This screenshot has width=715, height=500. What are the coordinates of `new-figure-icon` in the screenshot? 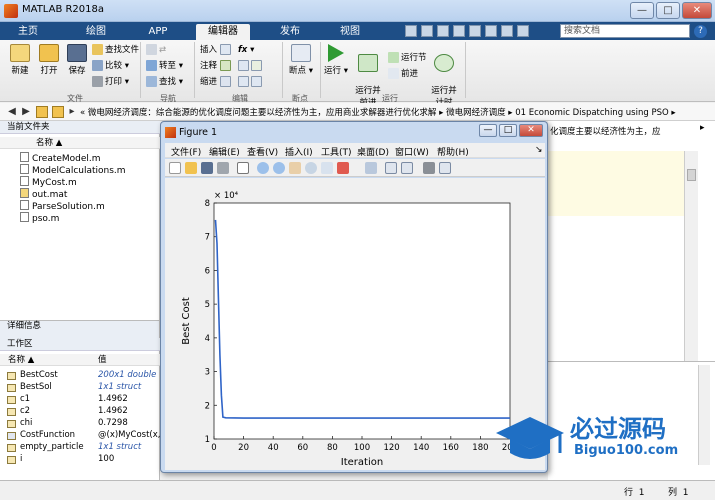 It's located at (175, 168).